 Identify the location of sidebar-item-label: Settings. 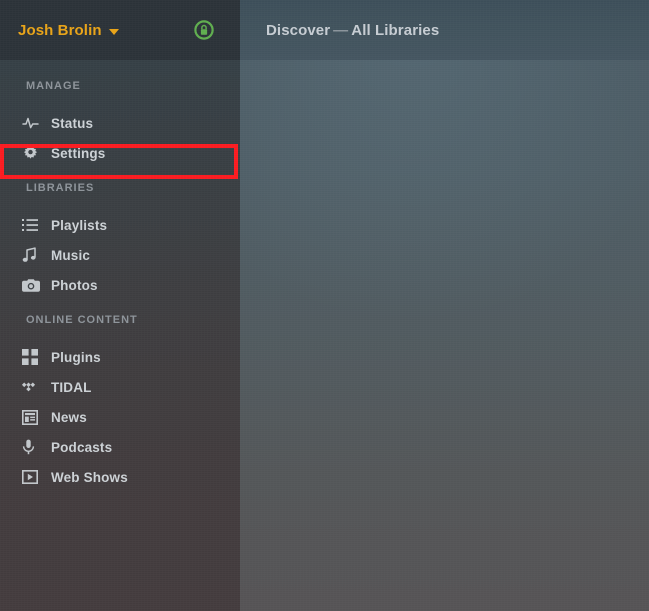
(78, 153).